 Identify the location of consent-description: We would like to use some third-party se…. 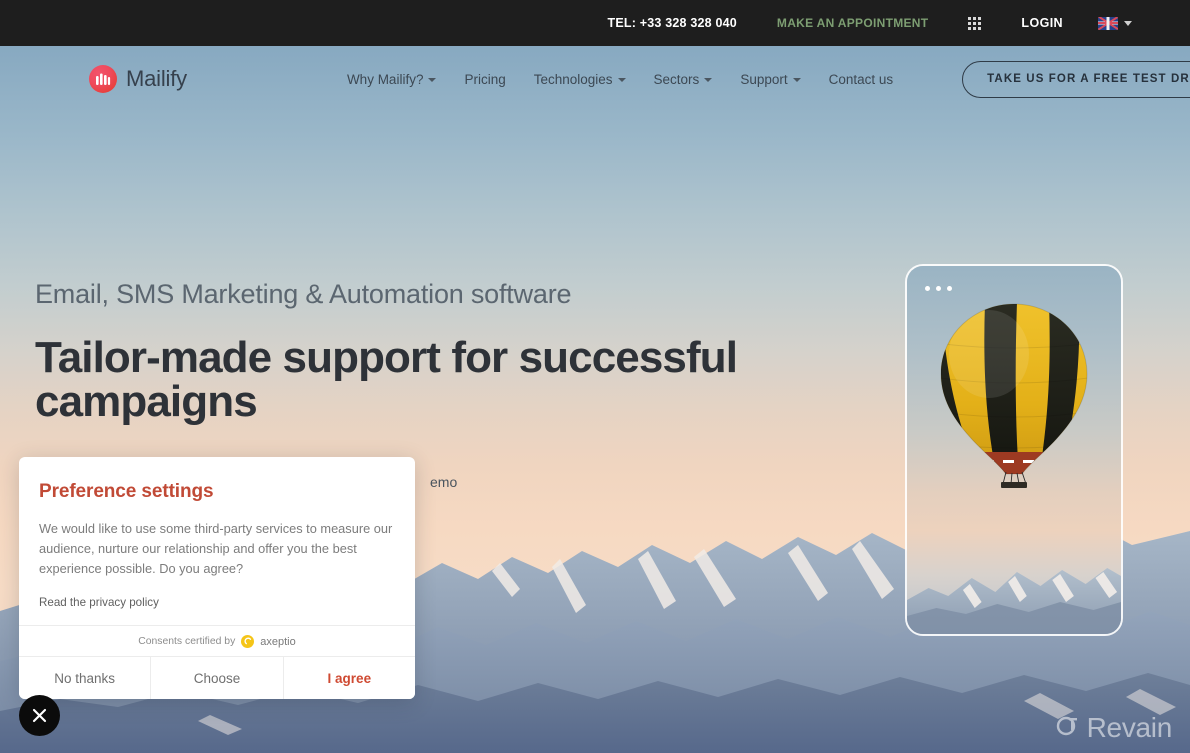
(216, 549).